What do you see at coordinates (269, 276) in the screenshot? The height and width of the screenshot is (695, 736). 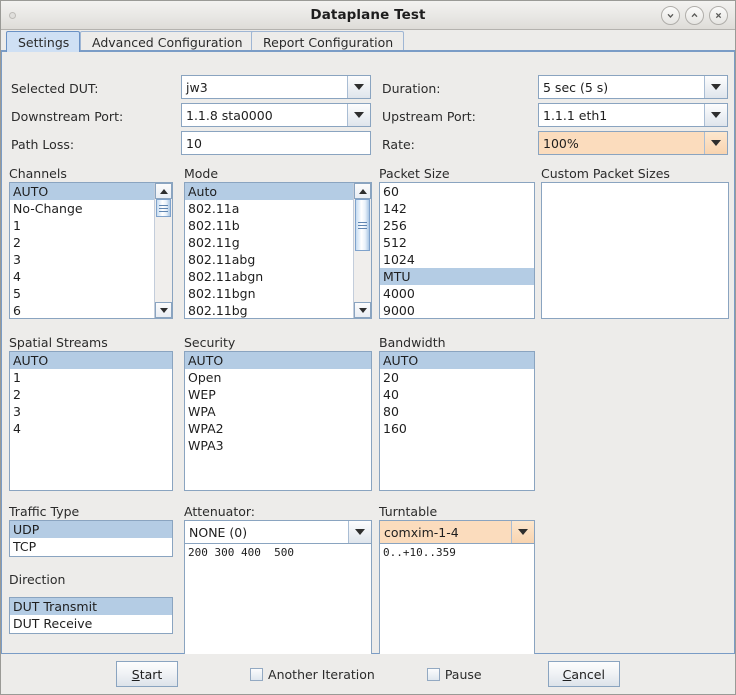 I see `list-item: 802.11abgn` at bounding box center [269, 276].